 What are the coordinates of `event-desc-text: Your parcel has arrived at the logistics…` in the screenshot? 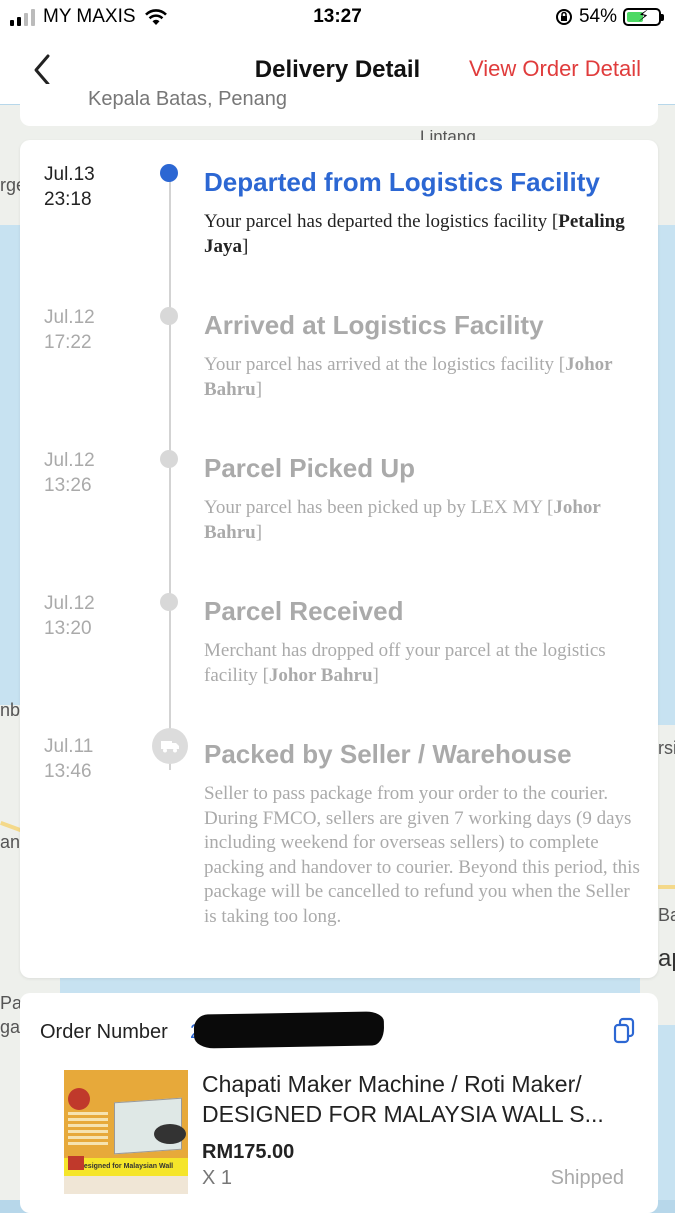 It's located at (379, 364).